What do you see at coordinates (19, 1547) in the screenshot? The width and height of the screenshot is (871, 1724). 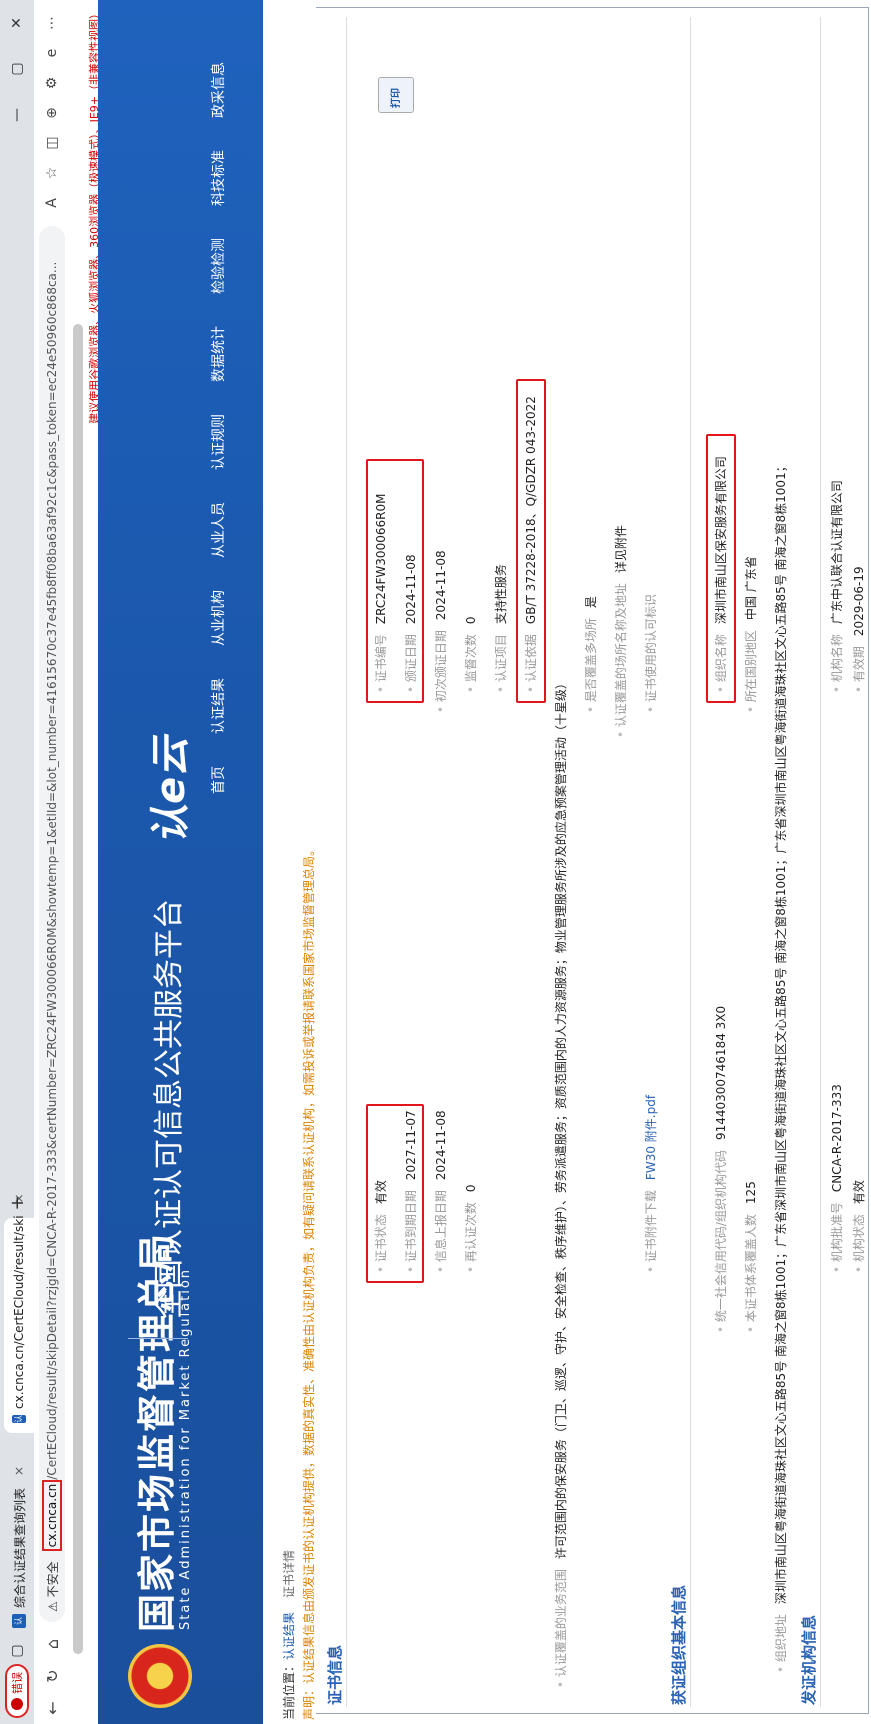 I see `tab-title: 综合认证结果查询列表` at bounding box center [19, 1547].